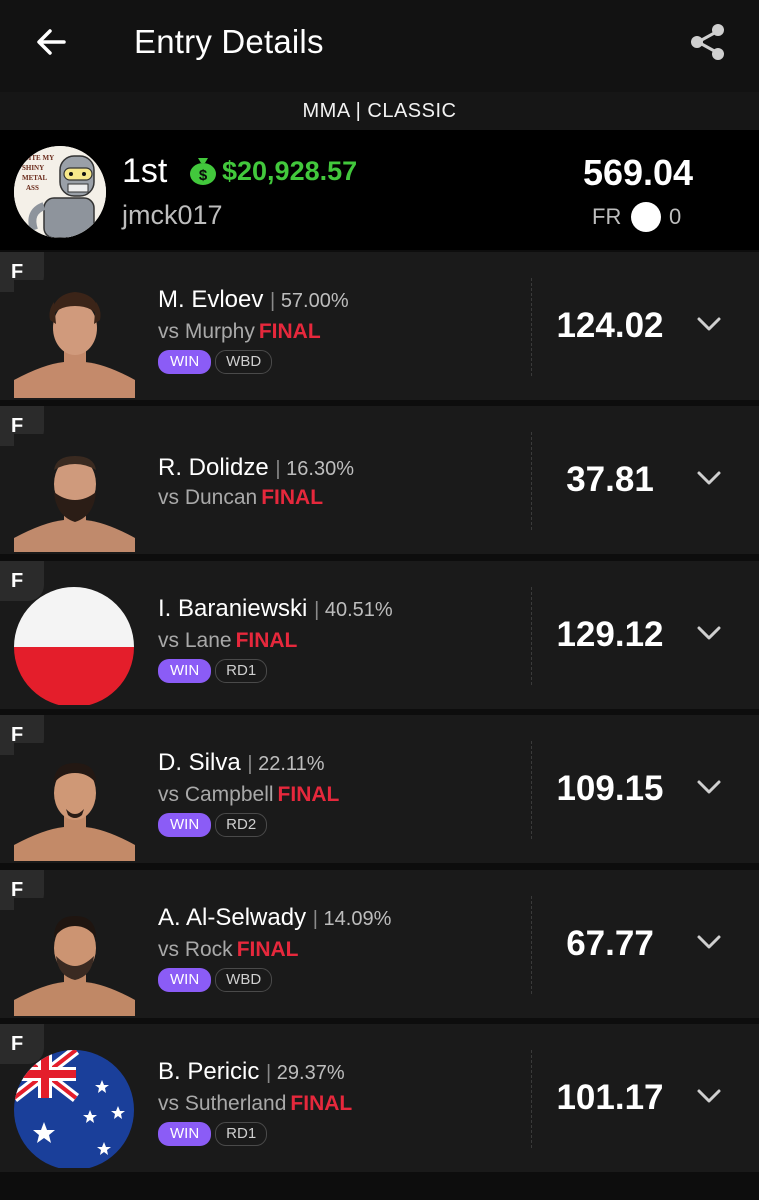  Describe the element at coordinates (607, 216) in the screenshot. I see `fr-label: FR` at that location.